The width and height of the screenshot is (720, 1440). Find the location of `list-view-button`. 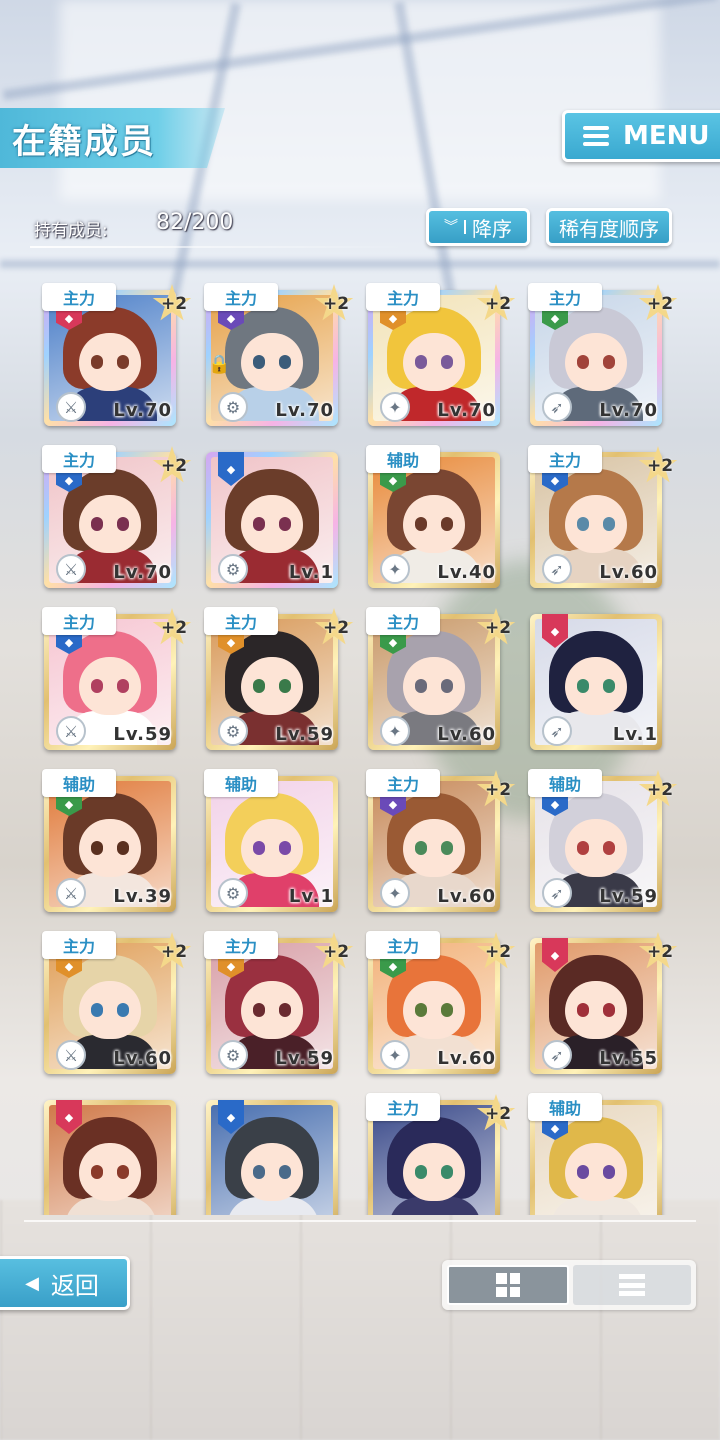

list-view-button is located at coordinates (632, 1285).